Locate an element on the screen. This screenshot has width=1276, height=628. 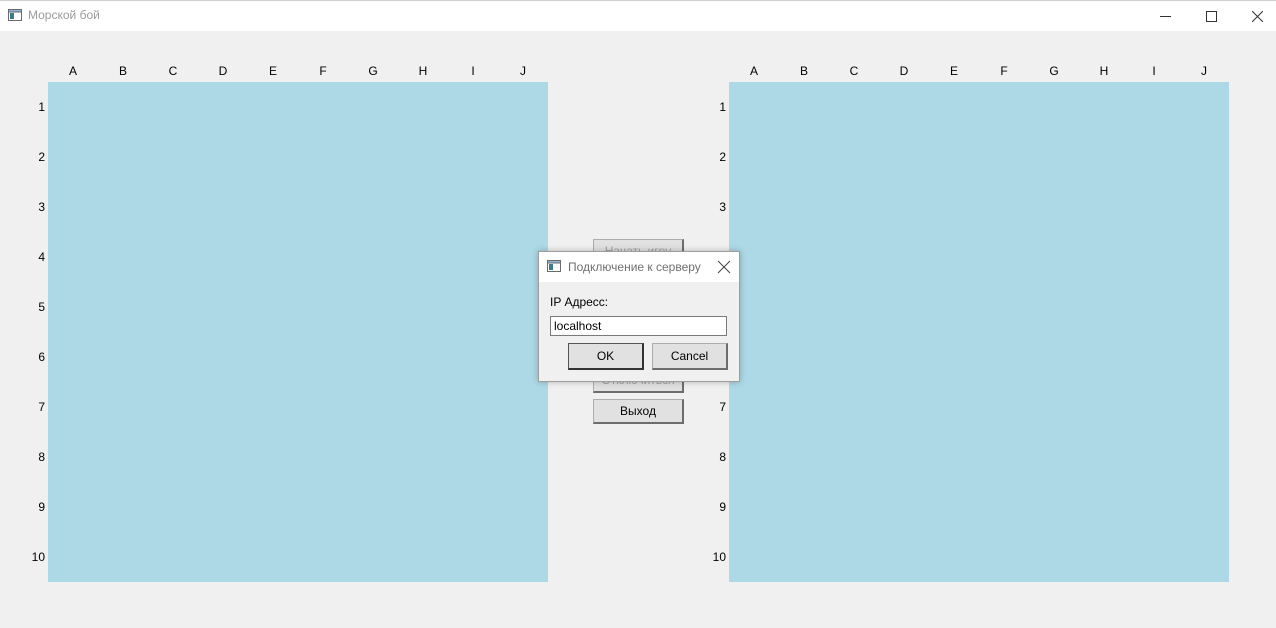
row-label: 4 is located at coordinates (41, 257).